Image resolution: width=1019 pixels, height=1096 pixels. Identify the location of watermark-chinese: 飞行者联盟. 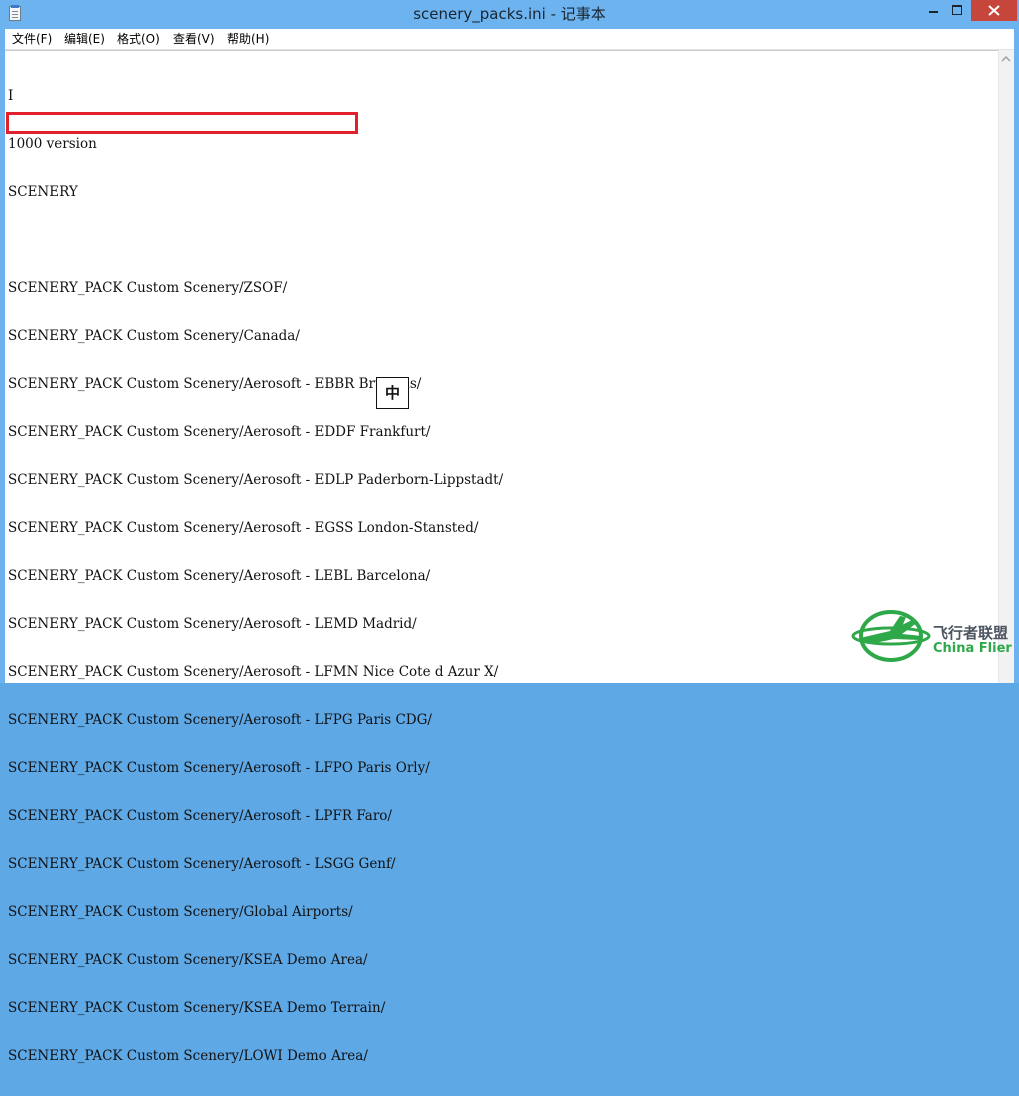
(971, 633).